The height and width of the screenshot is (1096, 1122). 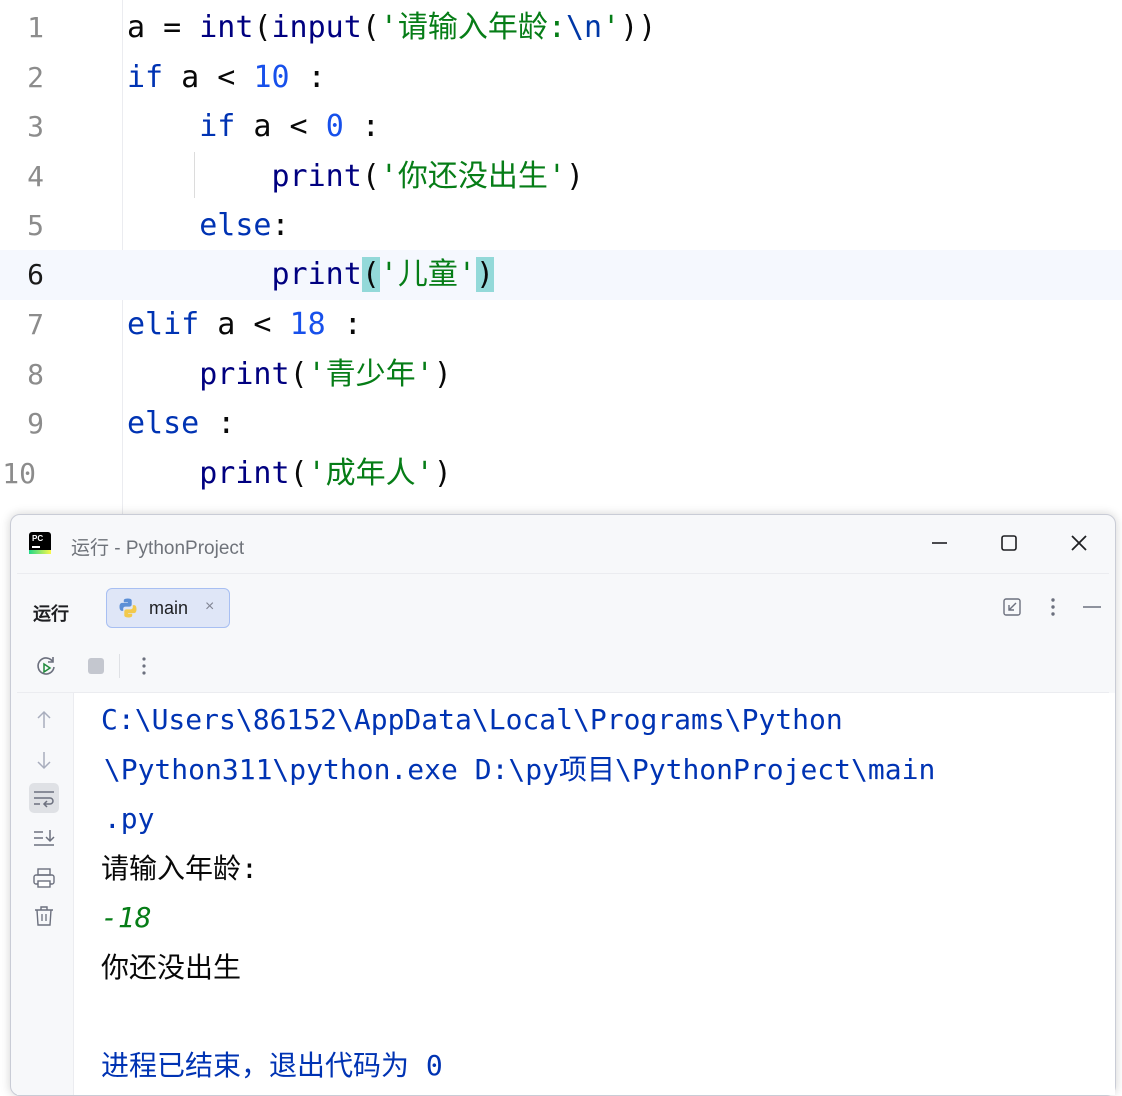 I want to click on code-token: '青少年', so click(x=370, y=374).